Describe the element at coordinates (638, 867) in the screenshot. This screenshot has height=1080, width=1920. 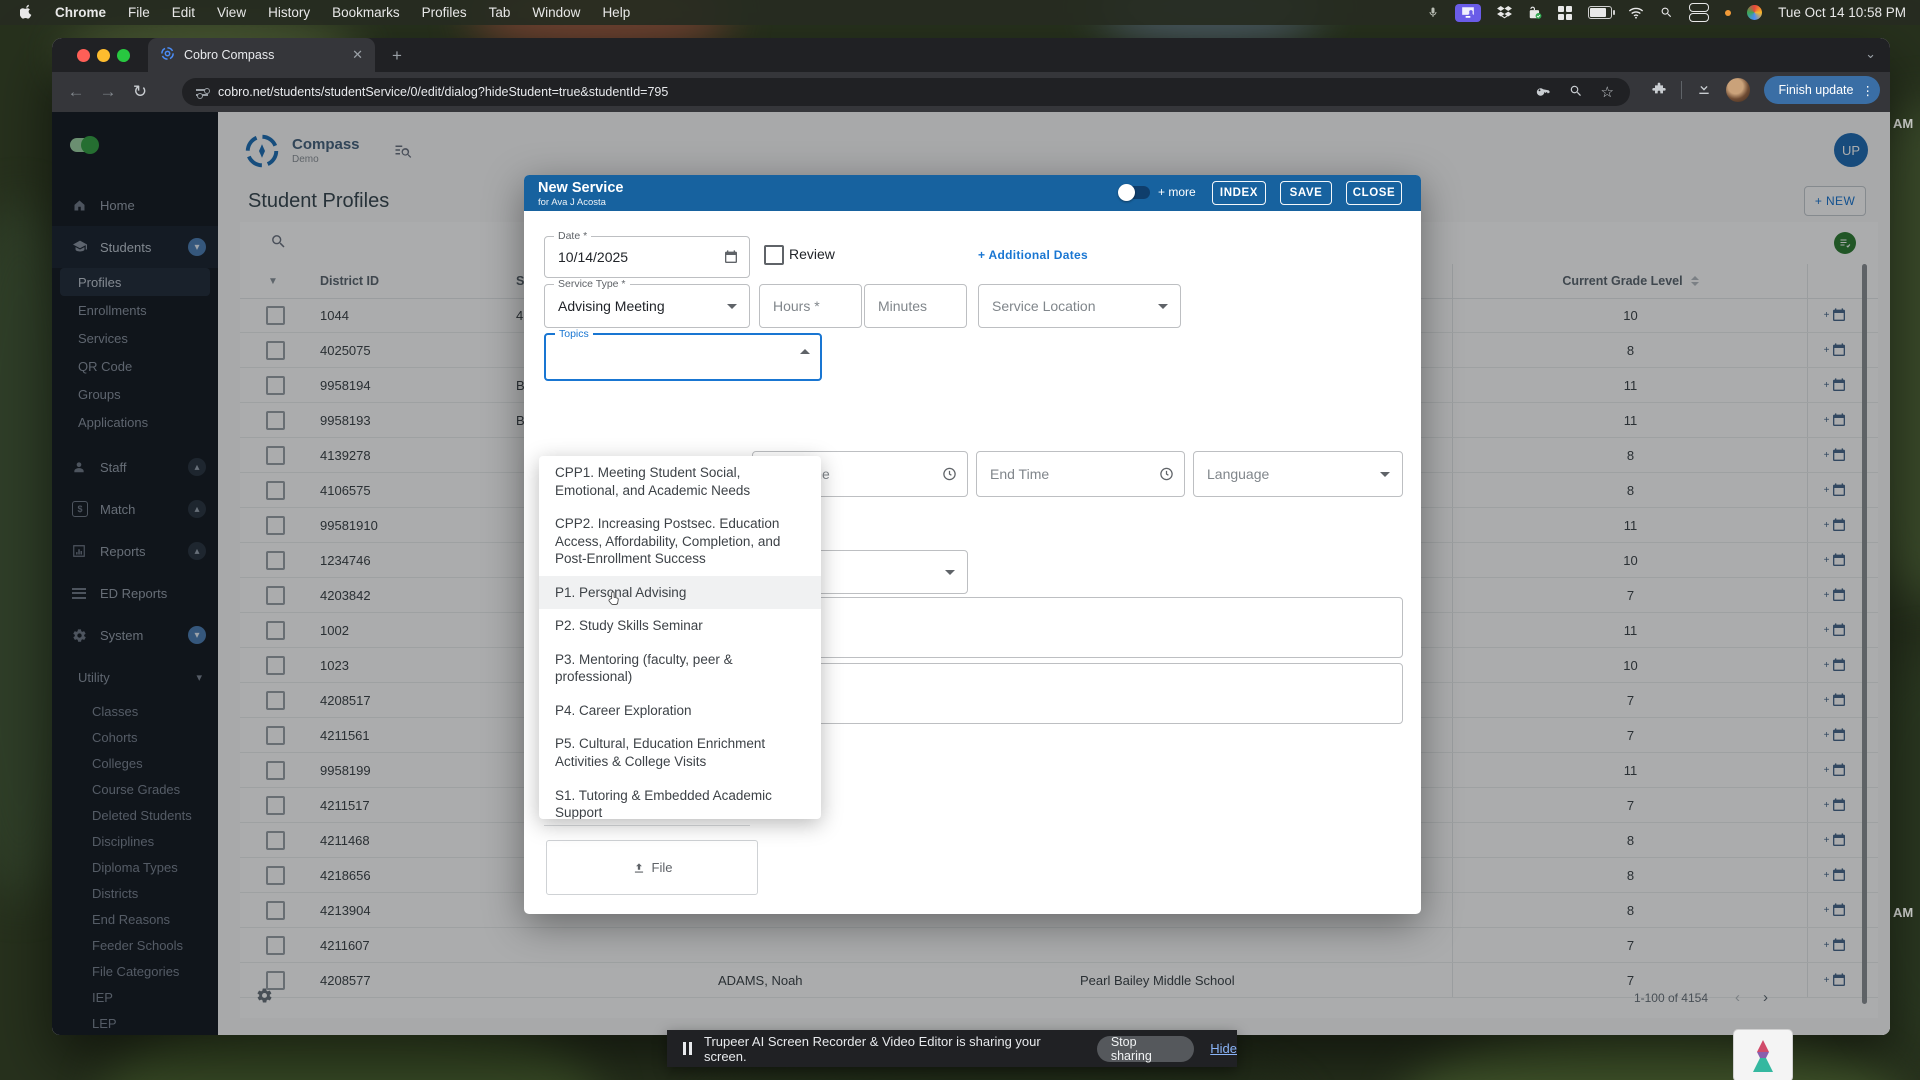
I see `upload-icon` at that location.